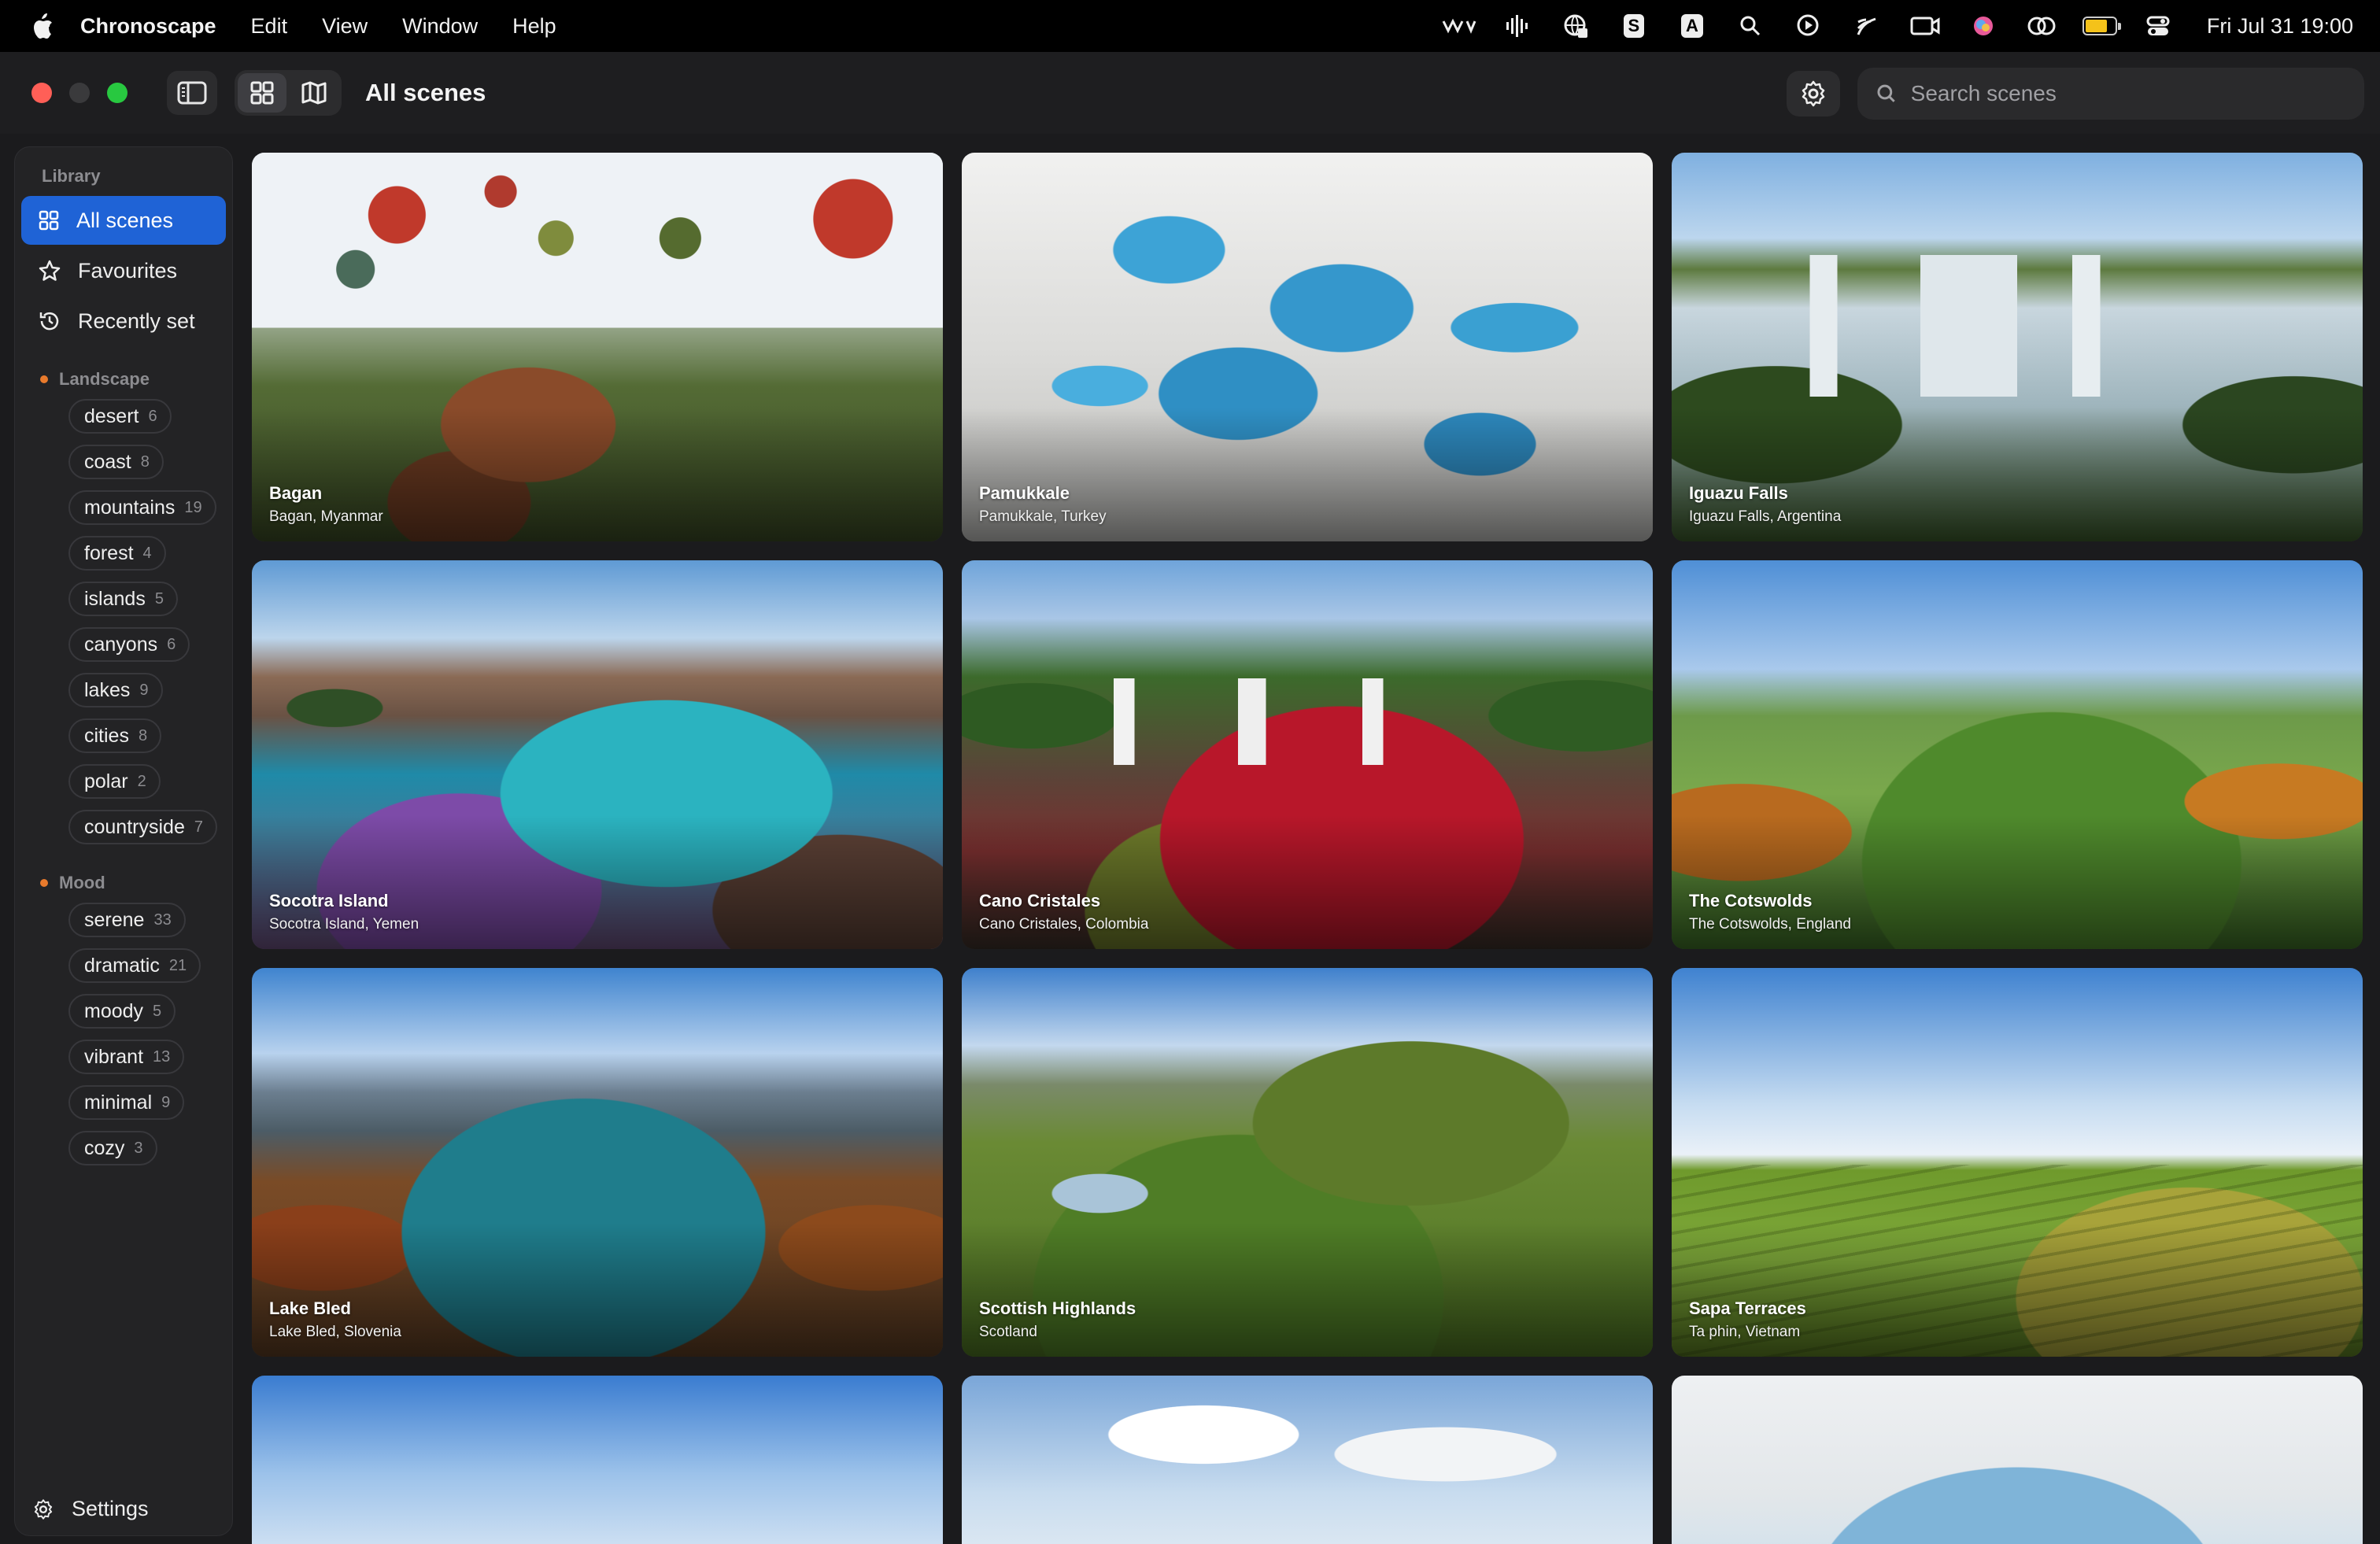 The image size is (2380, 1544). Describe the element at coordinates (1770, 924) in the screenshot. I see `scene-location: The Cotswolds, England` at that location.